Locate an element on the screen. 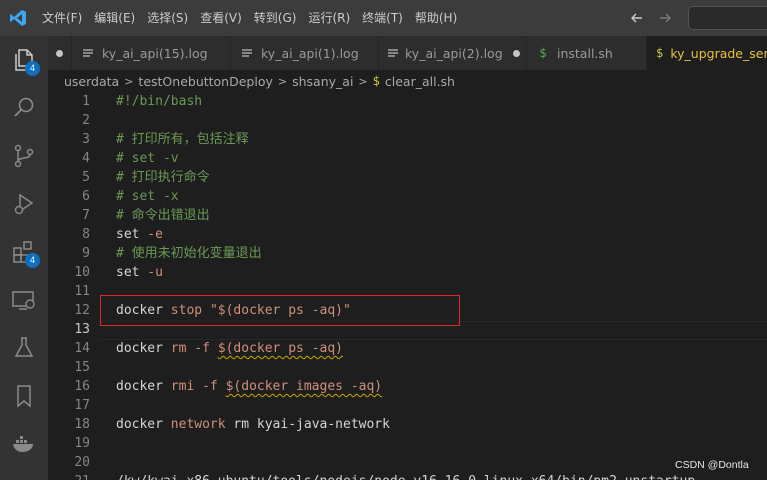 This screenshot has height=480, width=767. code-text: # 命令出错退出 is located at coordinates (163, 215).